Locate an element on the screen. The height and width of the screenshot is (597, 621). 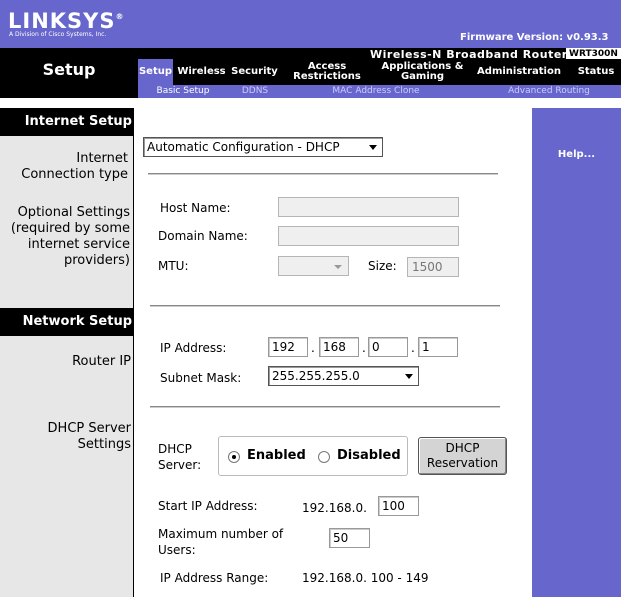
subtab-mac-address-clone: MAC Address Clone is located at coordinates (376, 91).